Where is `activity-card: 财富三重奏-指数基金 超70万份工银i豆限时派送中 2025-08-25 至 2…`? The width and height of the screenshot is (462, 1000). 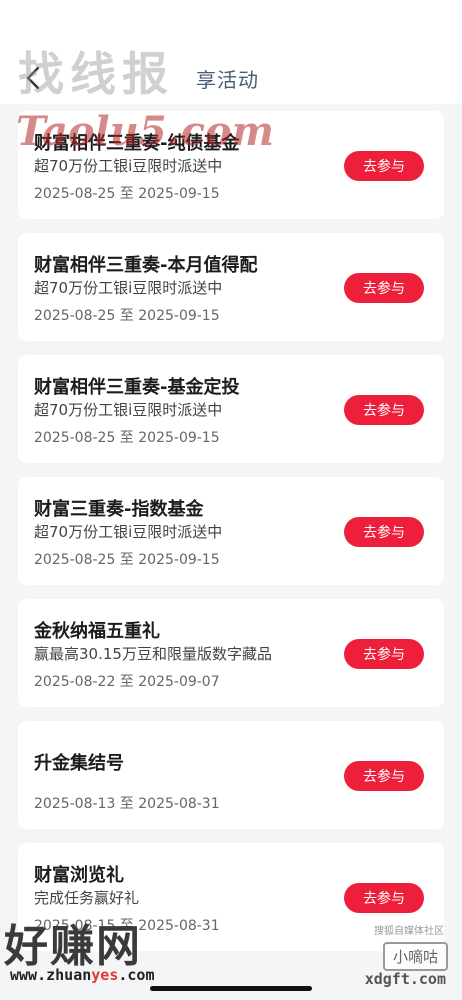
activity-card: 财富三重奏-指数基金 超70万份工银i豆限时派送中 2025-08-25 至 2… is located at coordinates (231, 531).